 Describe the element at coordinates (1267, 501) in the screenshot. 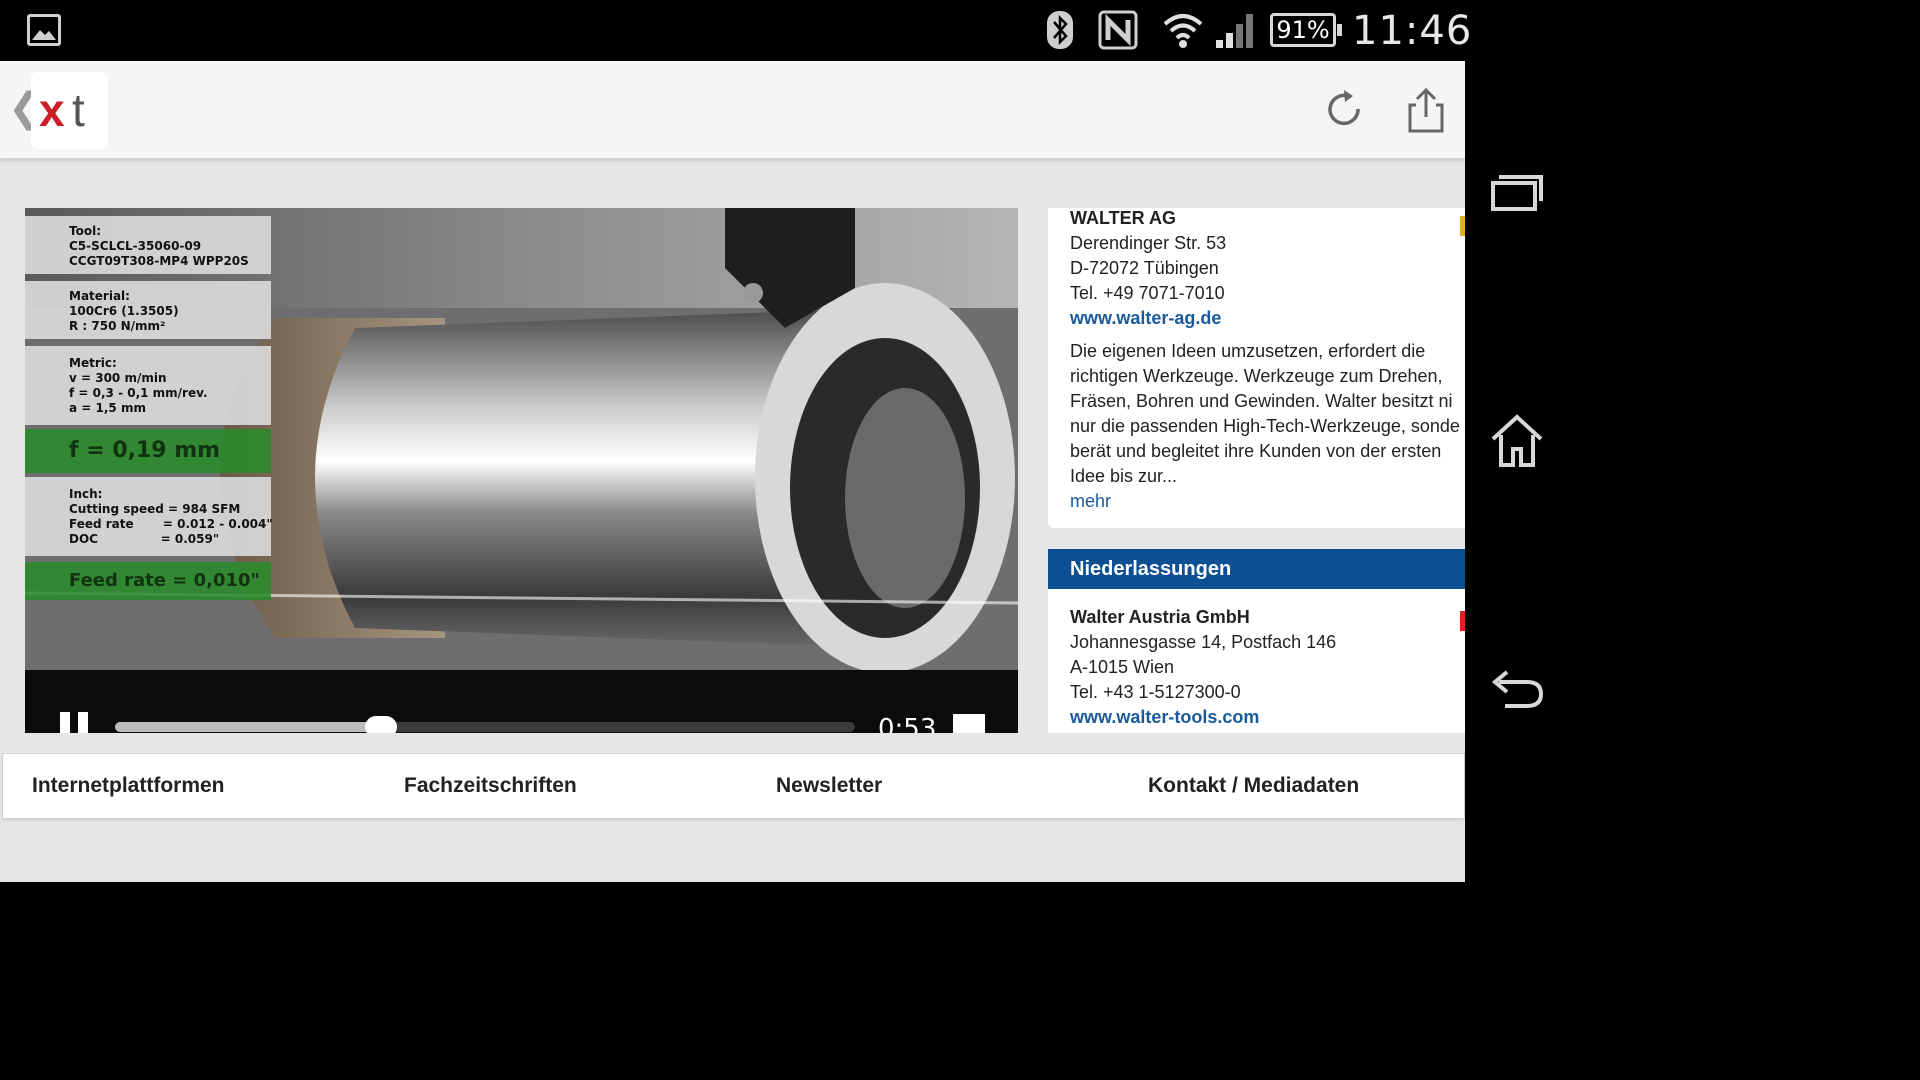

I see `more-link: mehr` at that location.